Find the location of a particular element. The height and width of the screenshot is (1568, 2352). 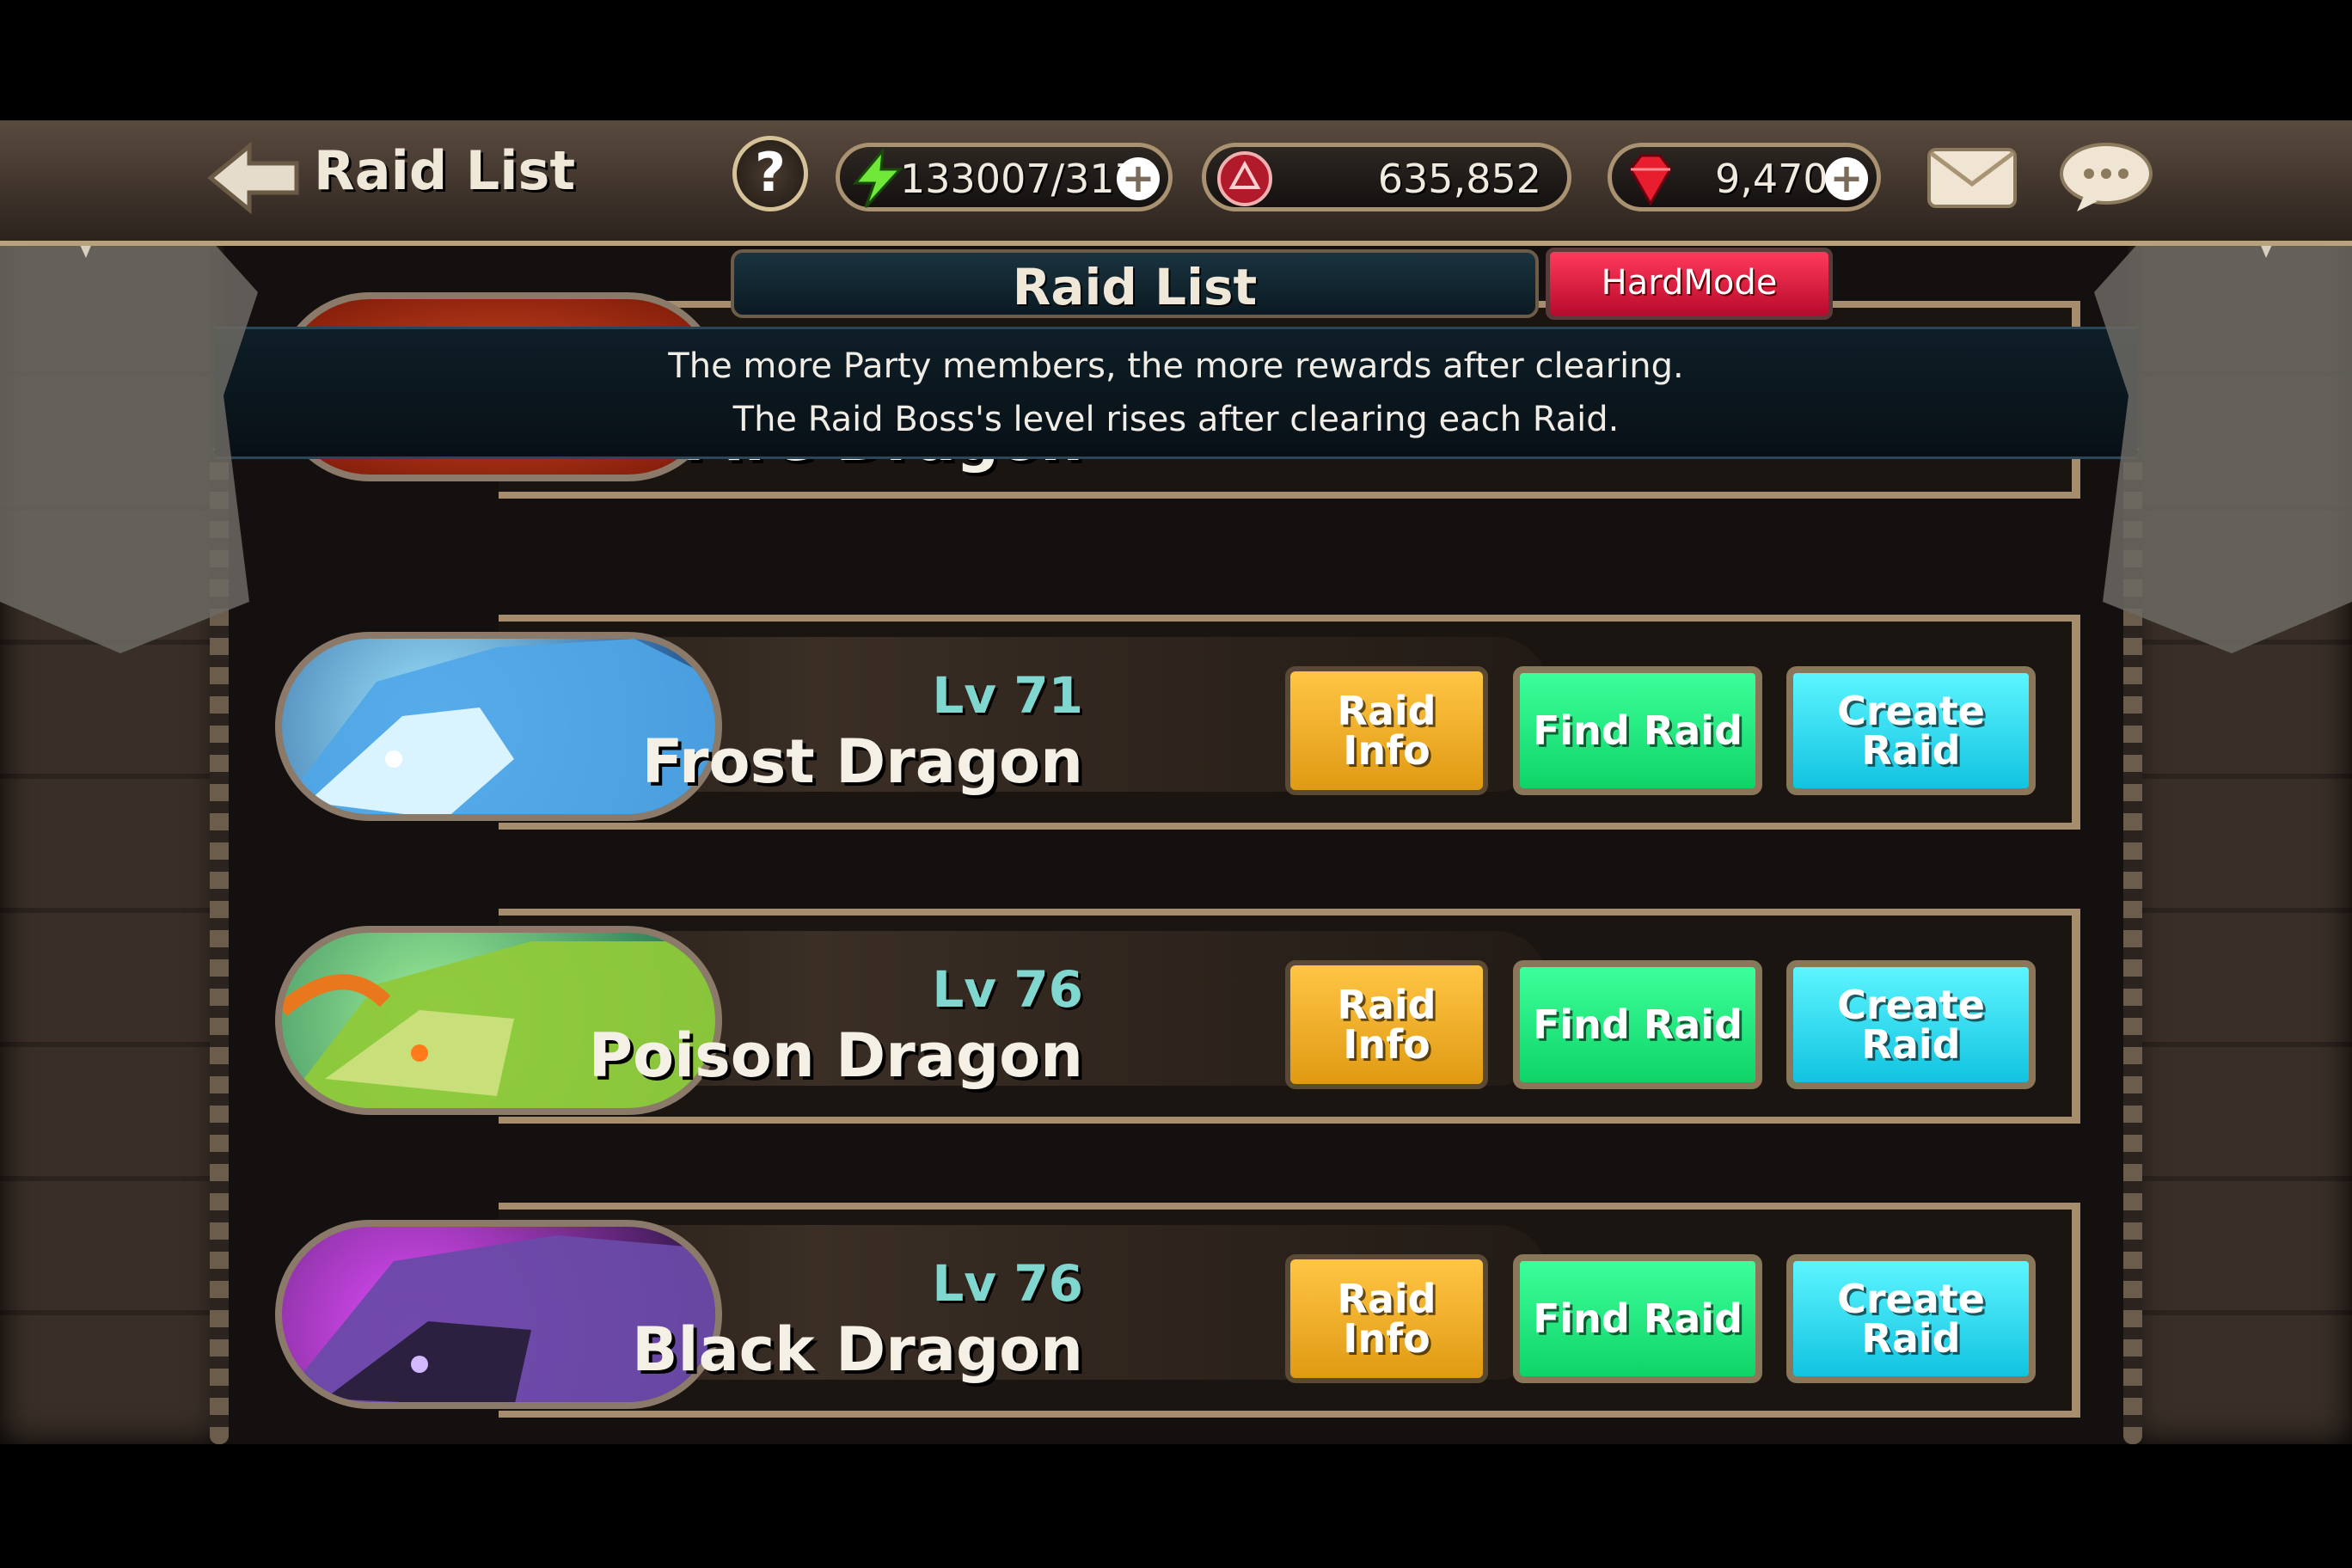

gold-value: 635,852 is located at coordinates (1459, 179).